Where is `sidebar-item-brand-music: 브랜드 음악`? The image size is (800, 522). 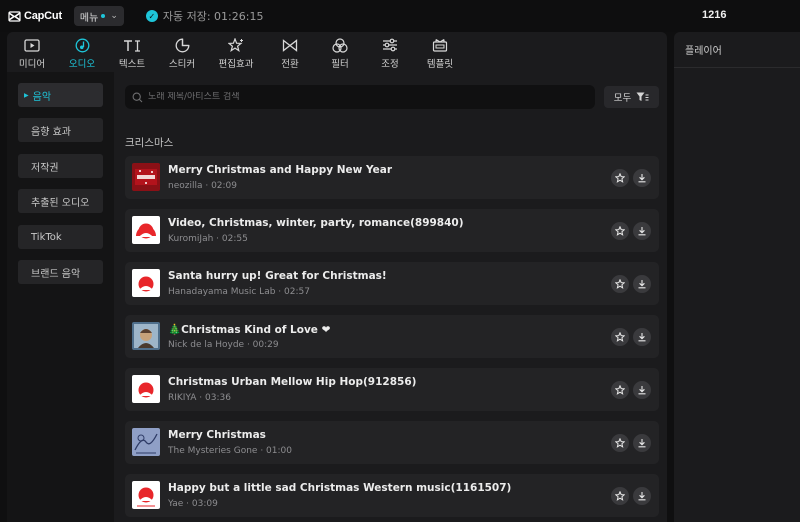 sidebar-item-brand-music: 브랜드 음악 is located at coordinates (60, 272).